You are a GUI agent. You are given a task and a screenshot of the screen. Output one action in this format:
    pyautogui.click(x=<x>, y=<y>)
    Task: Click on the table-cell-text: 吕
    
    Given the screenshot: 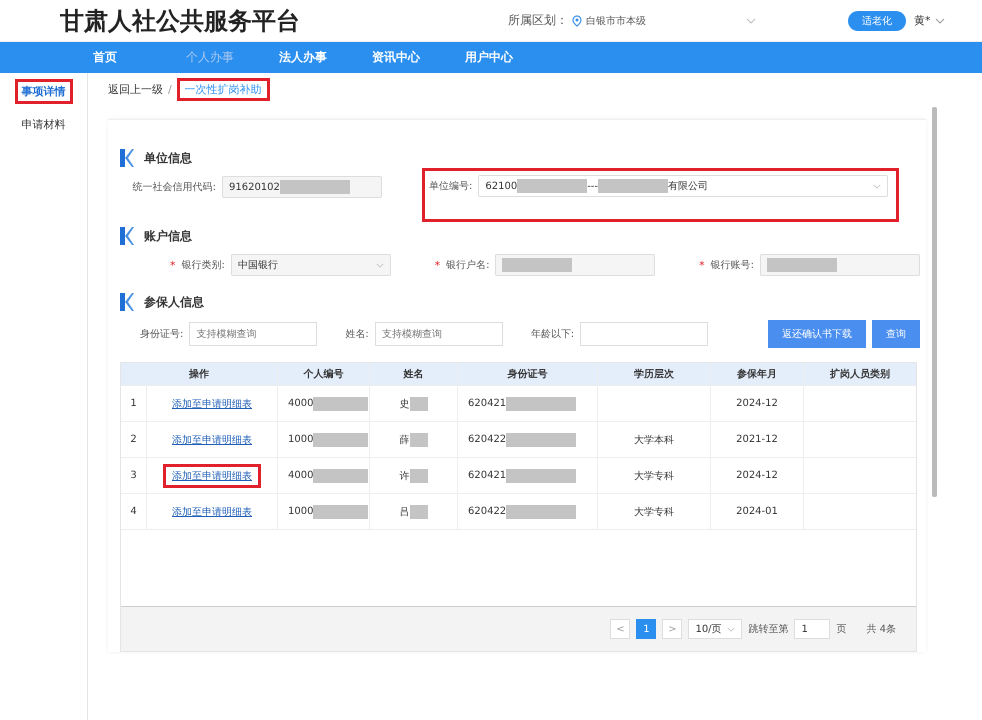 What is the action you would take?
    pyautogui.click(x=405, y=512)
    